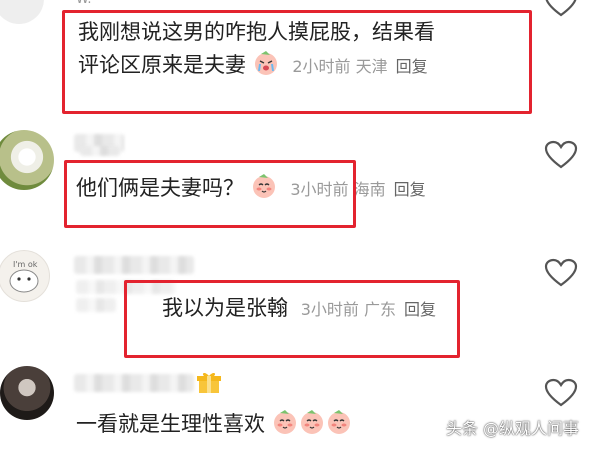 The width and height of the screenshot is (589, 449). Describe the element at coordinates (512, 428) in the screenshot. I see `watermark: 头条 @纵观人间事` at that location.